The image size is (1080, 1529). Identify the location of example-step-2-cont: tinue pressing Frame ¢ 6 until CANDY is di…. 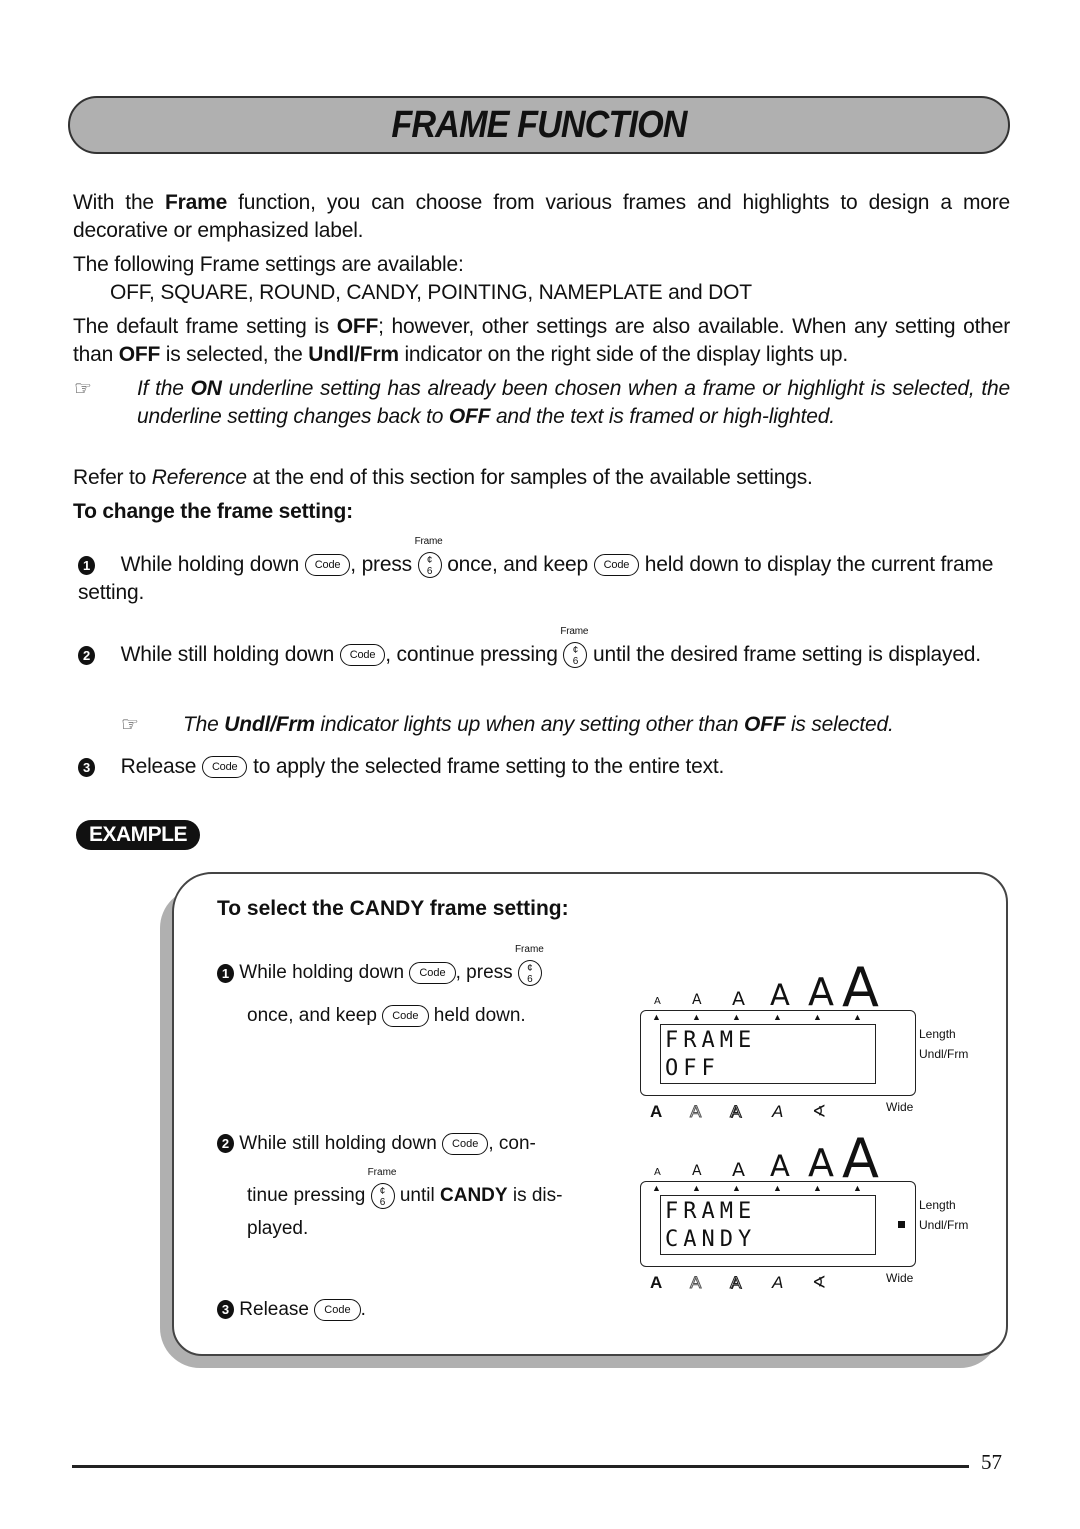
(405, 1188).